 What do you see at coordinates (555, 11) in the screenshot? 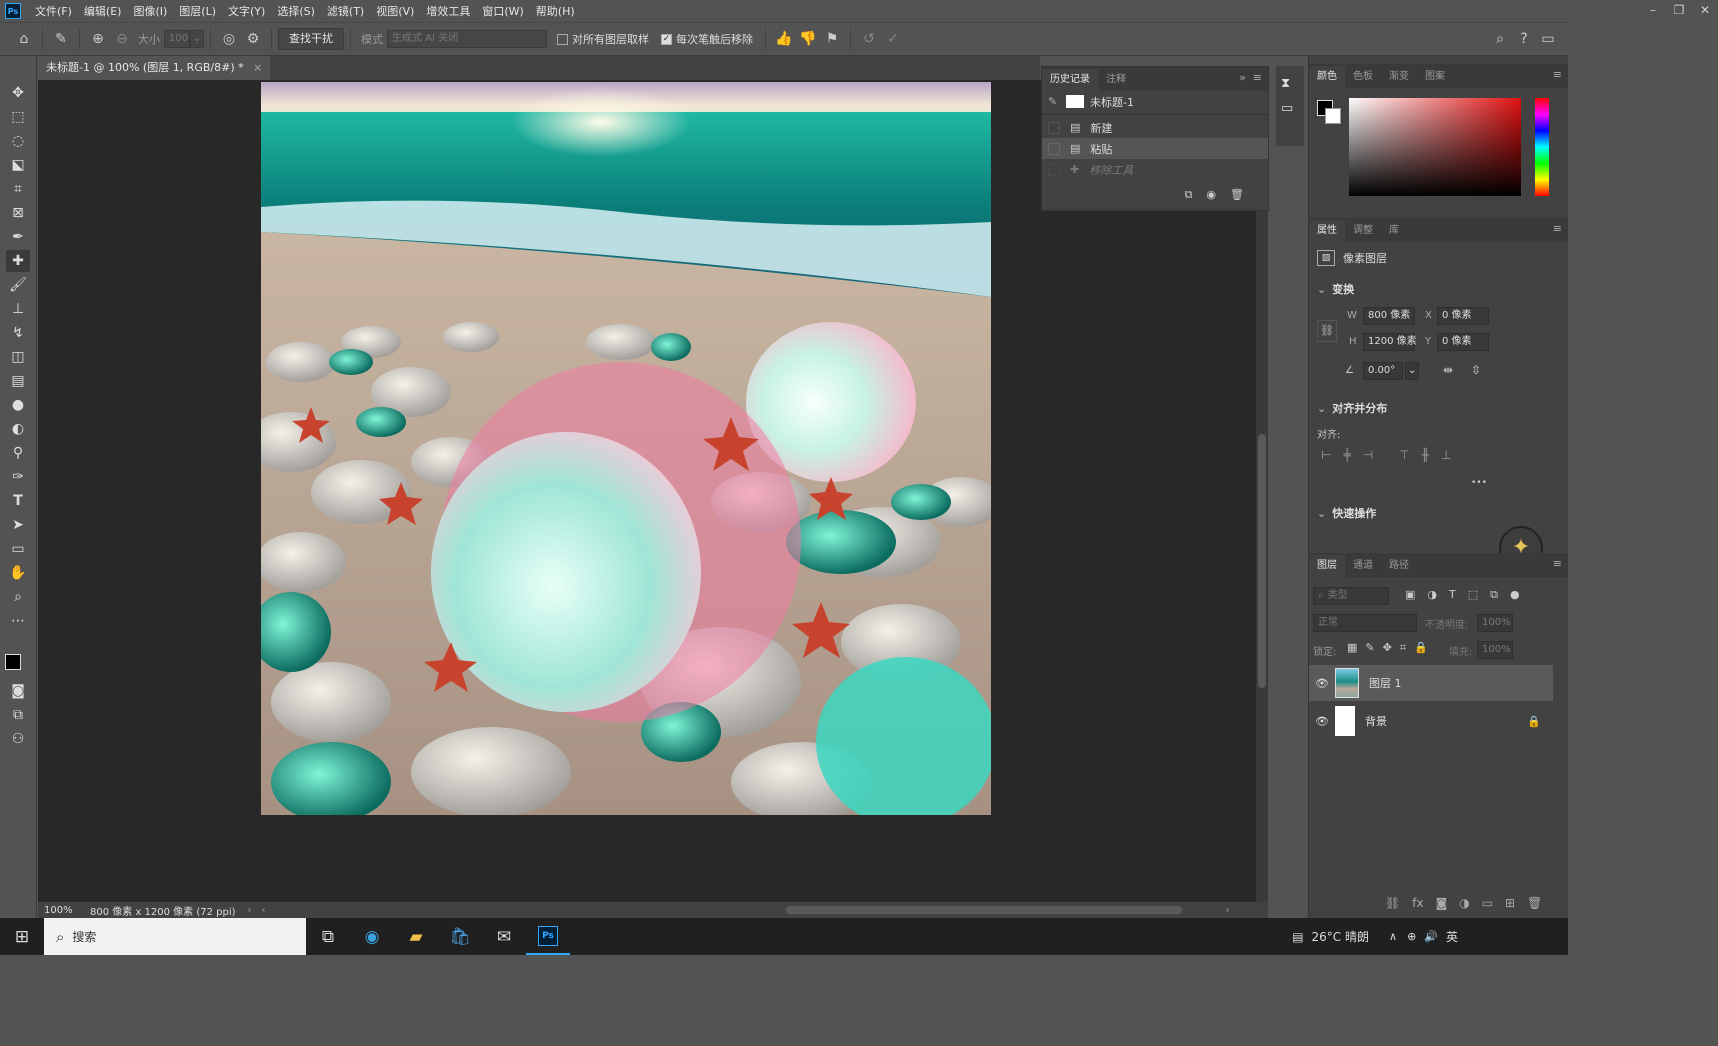
I see `menu-help: 帮助(H)` at bounding box center [555, 11].